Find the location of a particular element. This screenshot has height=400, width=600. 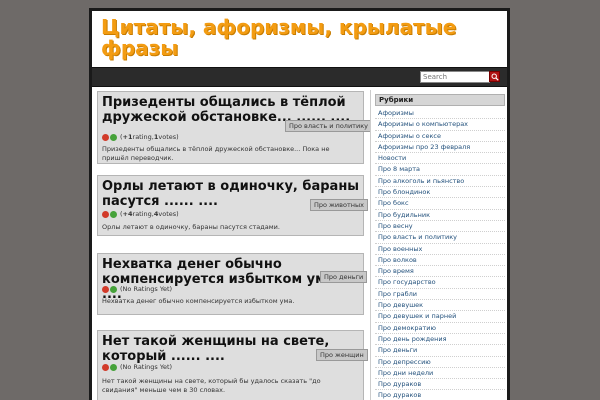

sidebar-item: Новости is located at coordinates (440, 159).